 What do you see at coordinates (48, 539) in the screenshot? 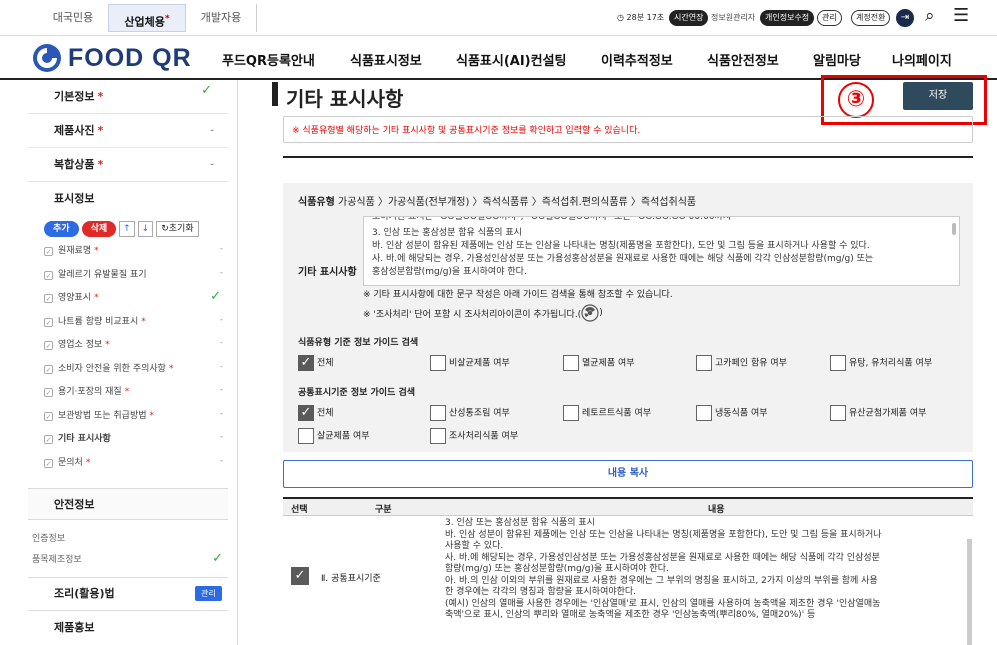
I see `sidebar-item-cert: 인증정보` at bounding box center [48, 539].